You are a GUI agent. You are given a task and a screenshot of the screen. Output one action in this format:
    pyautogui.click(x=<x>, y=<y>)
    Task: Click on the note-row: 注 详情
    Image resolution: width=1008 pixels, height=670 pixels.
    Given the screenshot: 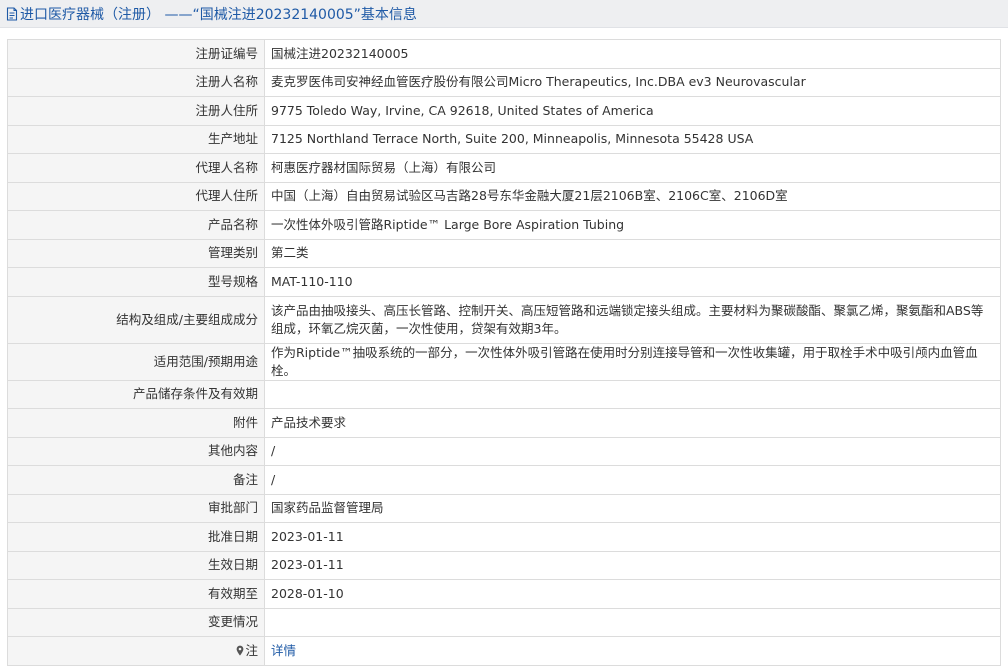 What is the action you would take?
    pyautogui.click(x=504, y=651)
    